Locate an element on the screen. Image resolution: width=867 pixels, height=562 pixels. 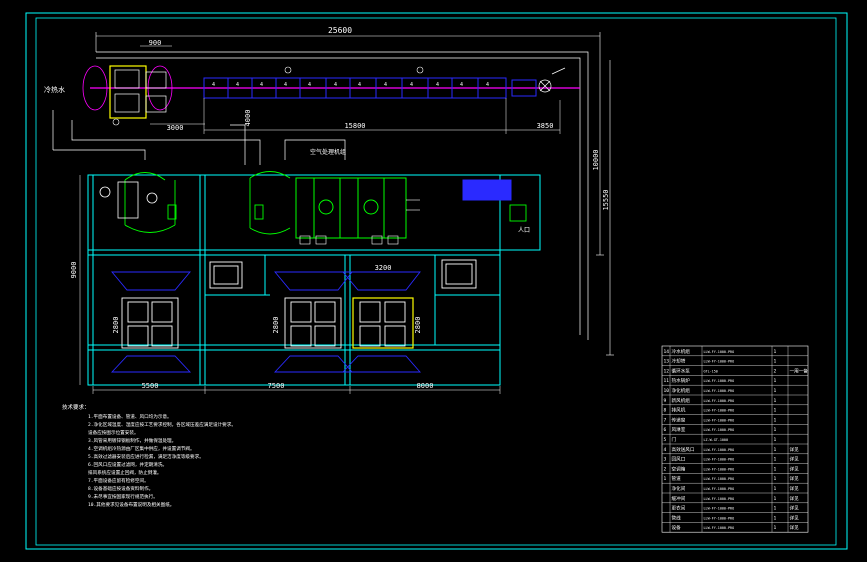
note-line: 排风系统应设置止回阀，防止倒灌。 is located at coordinates (125, 472).